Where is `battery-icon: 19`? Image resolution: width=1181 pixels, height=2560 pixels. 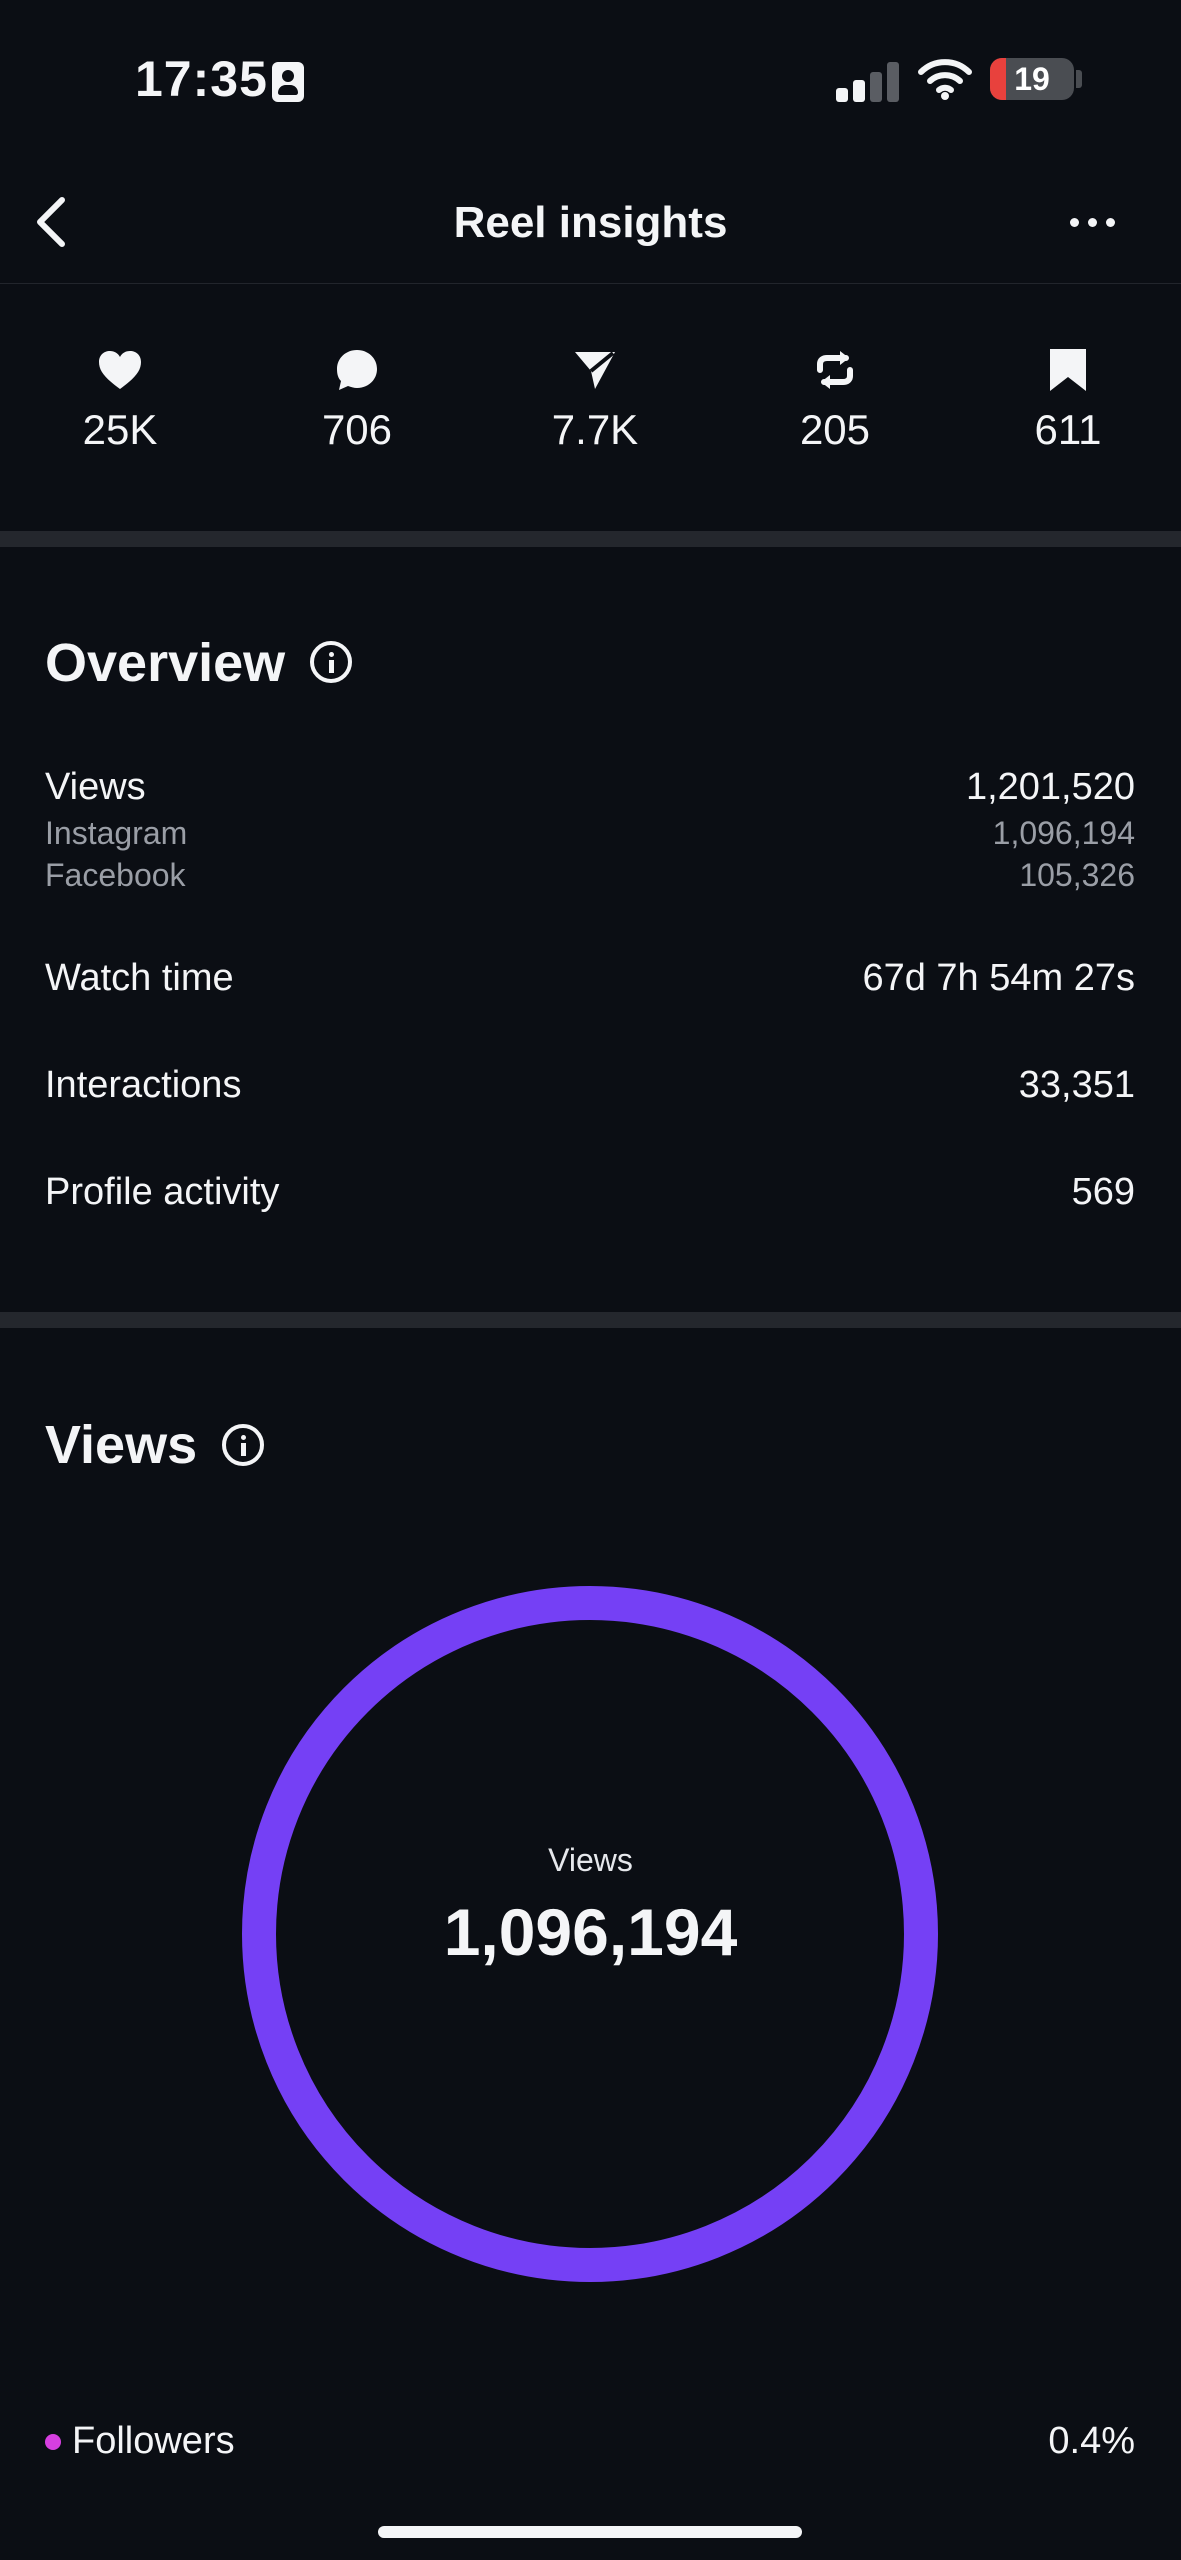
battery-icon: 19 is located at coordinates (1032, 79).